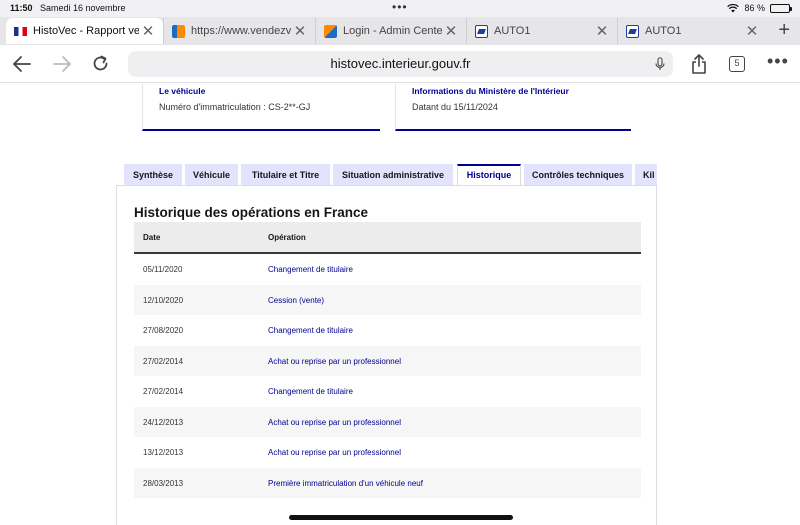 This screenshot has width=800, height=525. What do you see at coordinates (781, 8) in the screenshot?
I see `battery-icon` at bounding box center [781, 8].